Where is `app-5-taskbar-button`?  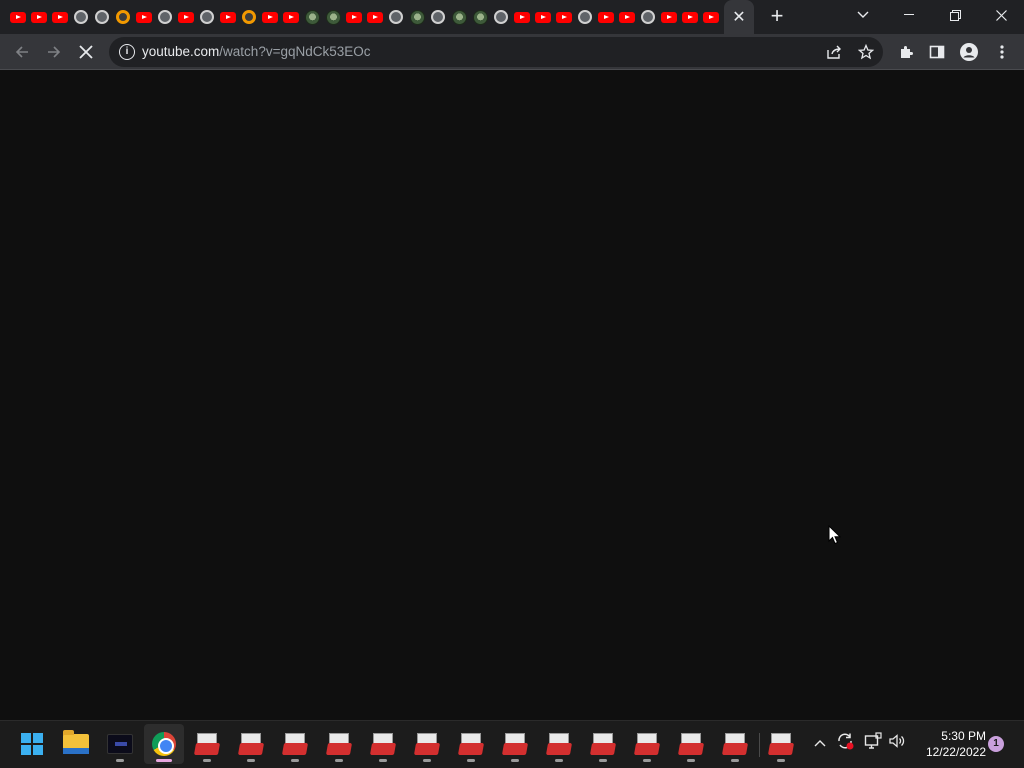 app-5-taskbar-button is located at coordinates (383, 744).